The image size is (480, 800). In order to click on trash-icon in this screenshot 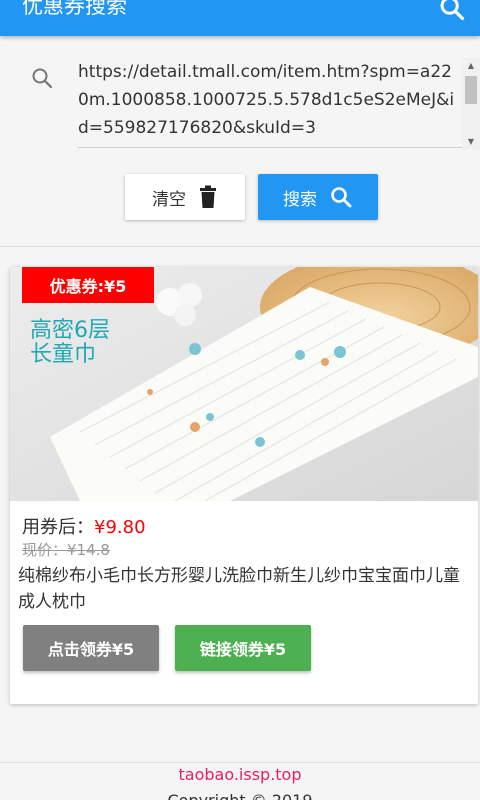, I will do `click(208, 196)`.